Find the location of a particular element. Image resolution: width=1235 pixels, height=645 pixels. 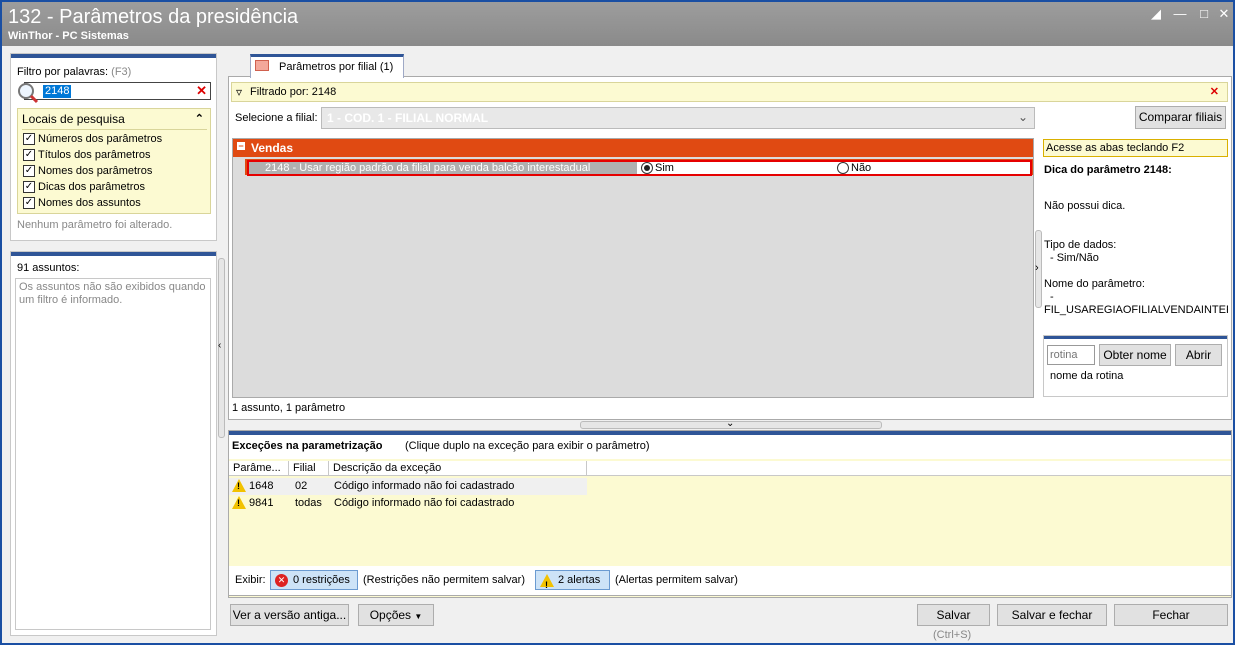

checkbox-label: Nomes dos parâmetros is located at coordinates (95, 171).